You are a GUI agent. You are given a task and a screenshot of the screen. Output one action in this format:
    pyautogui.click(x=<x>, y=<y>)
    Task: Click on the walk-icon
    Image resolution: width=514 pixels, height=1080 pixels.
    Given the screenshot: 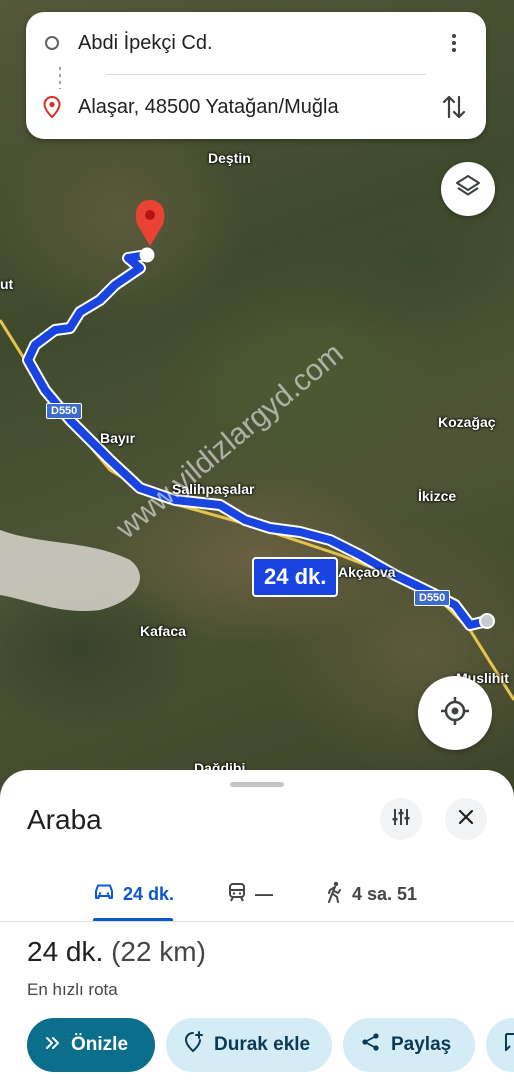 What is the action you would take?
    pyautogui.click(x=335, y=894)
    